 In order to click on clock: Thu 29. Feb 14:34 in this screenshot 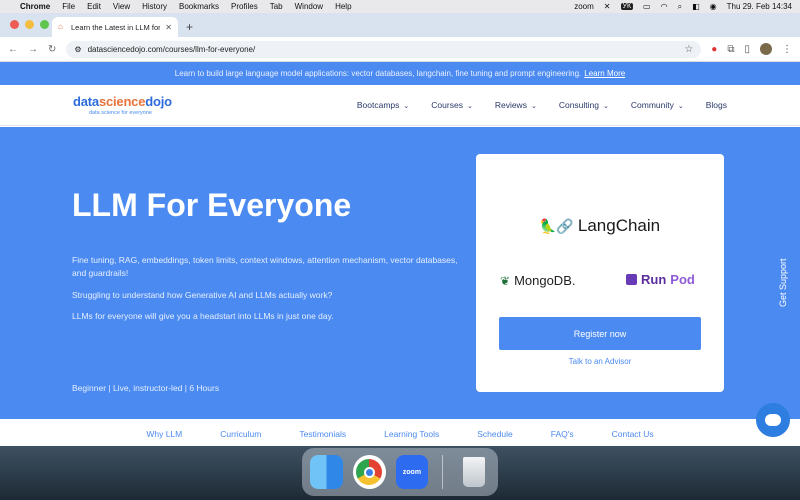, I will do `click(759, 6)`.